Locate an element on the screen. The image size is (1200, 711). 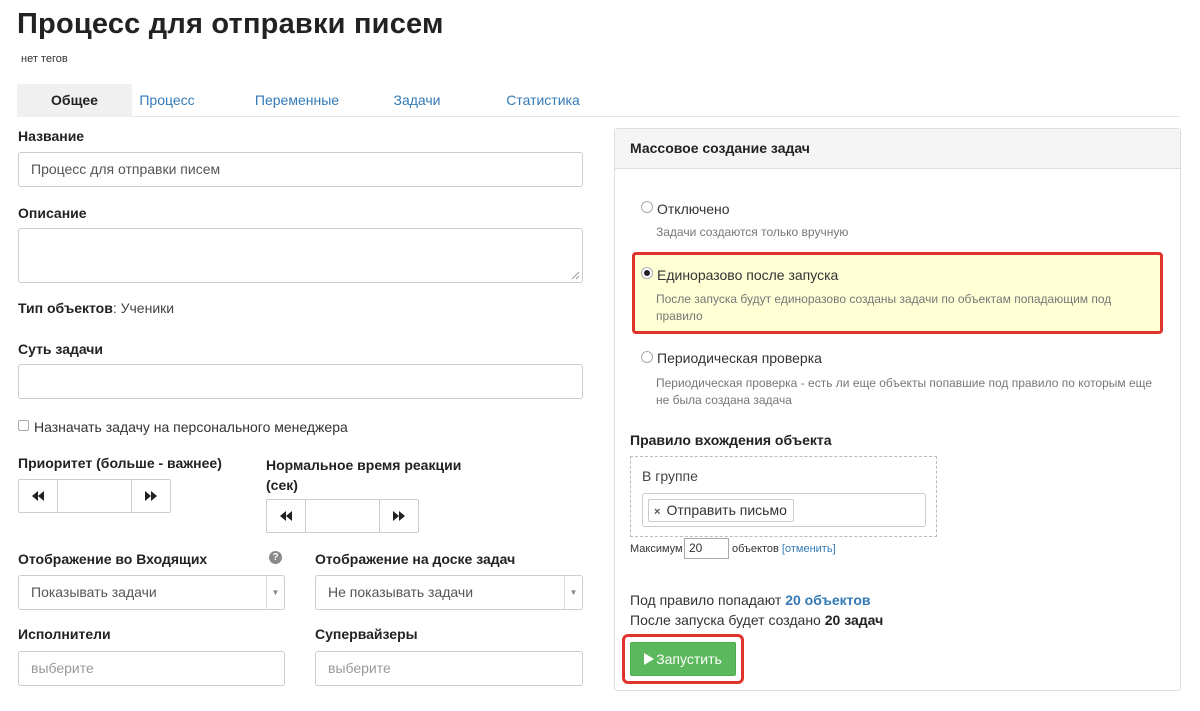
group-token: × Отправить письмо is located at coordinates (721, 510).